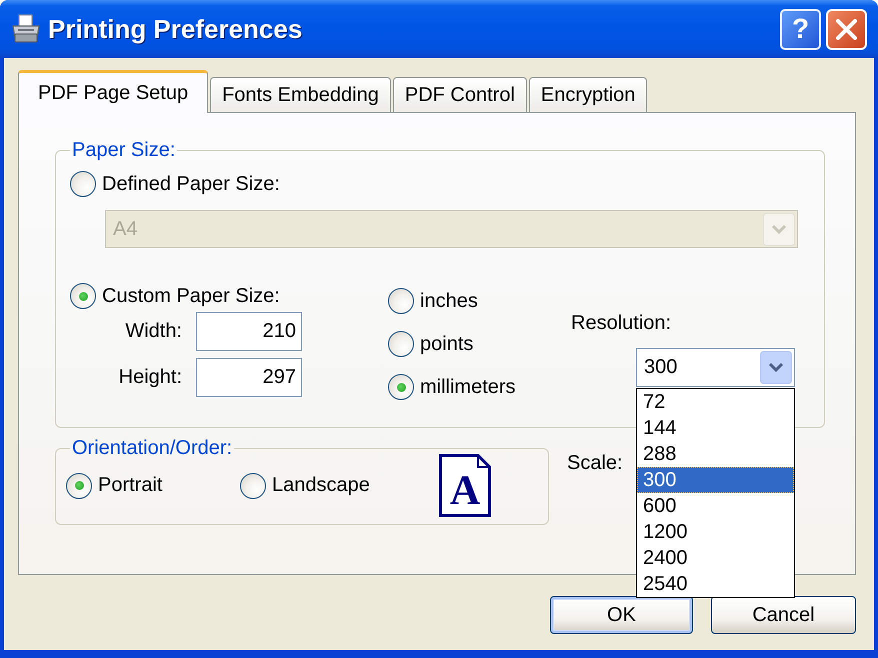 This screenshot has height=658, width=878. What do you see at coordinates (150, 377) in the screenshot?
I see `field-label: Height:` at bounding box center [150, 377].